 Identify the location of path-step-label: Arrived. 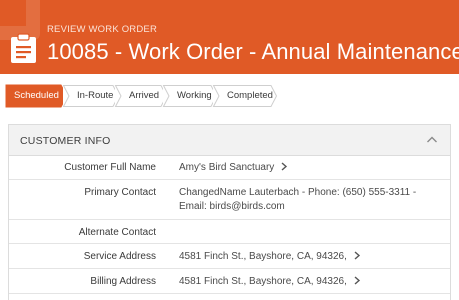
(144, 95).